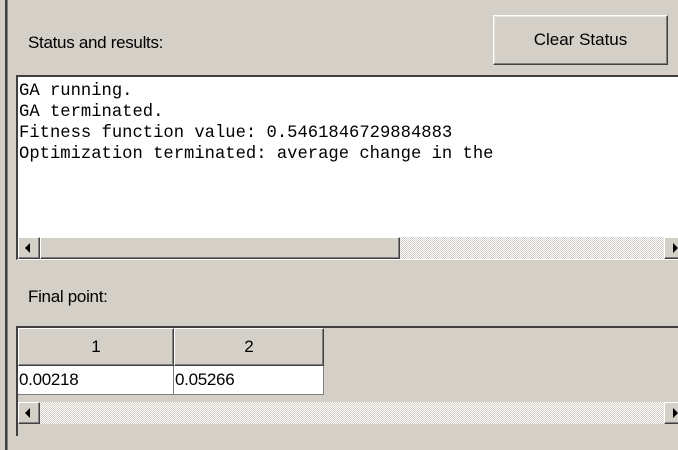 The width and height of the screenshot is (678, 450). Describe the element at coordinates (76, 91) in the screenshot. I see `status-line: GA running.` at that location.